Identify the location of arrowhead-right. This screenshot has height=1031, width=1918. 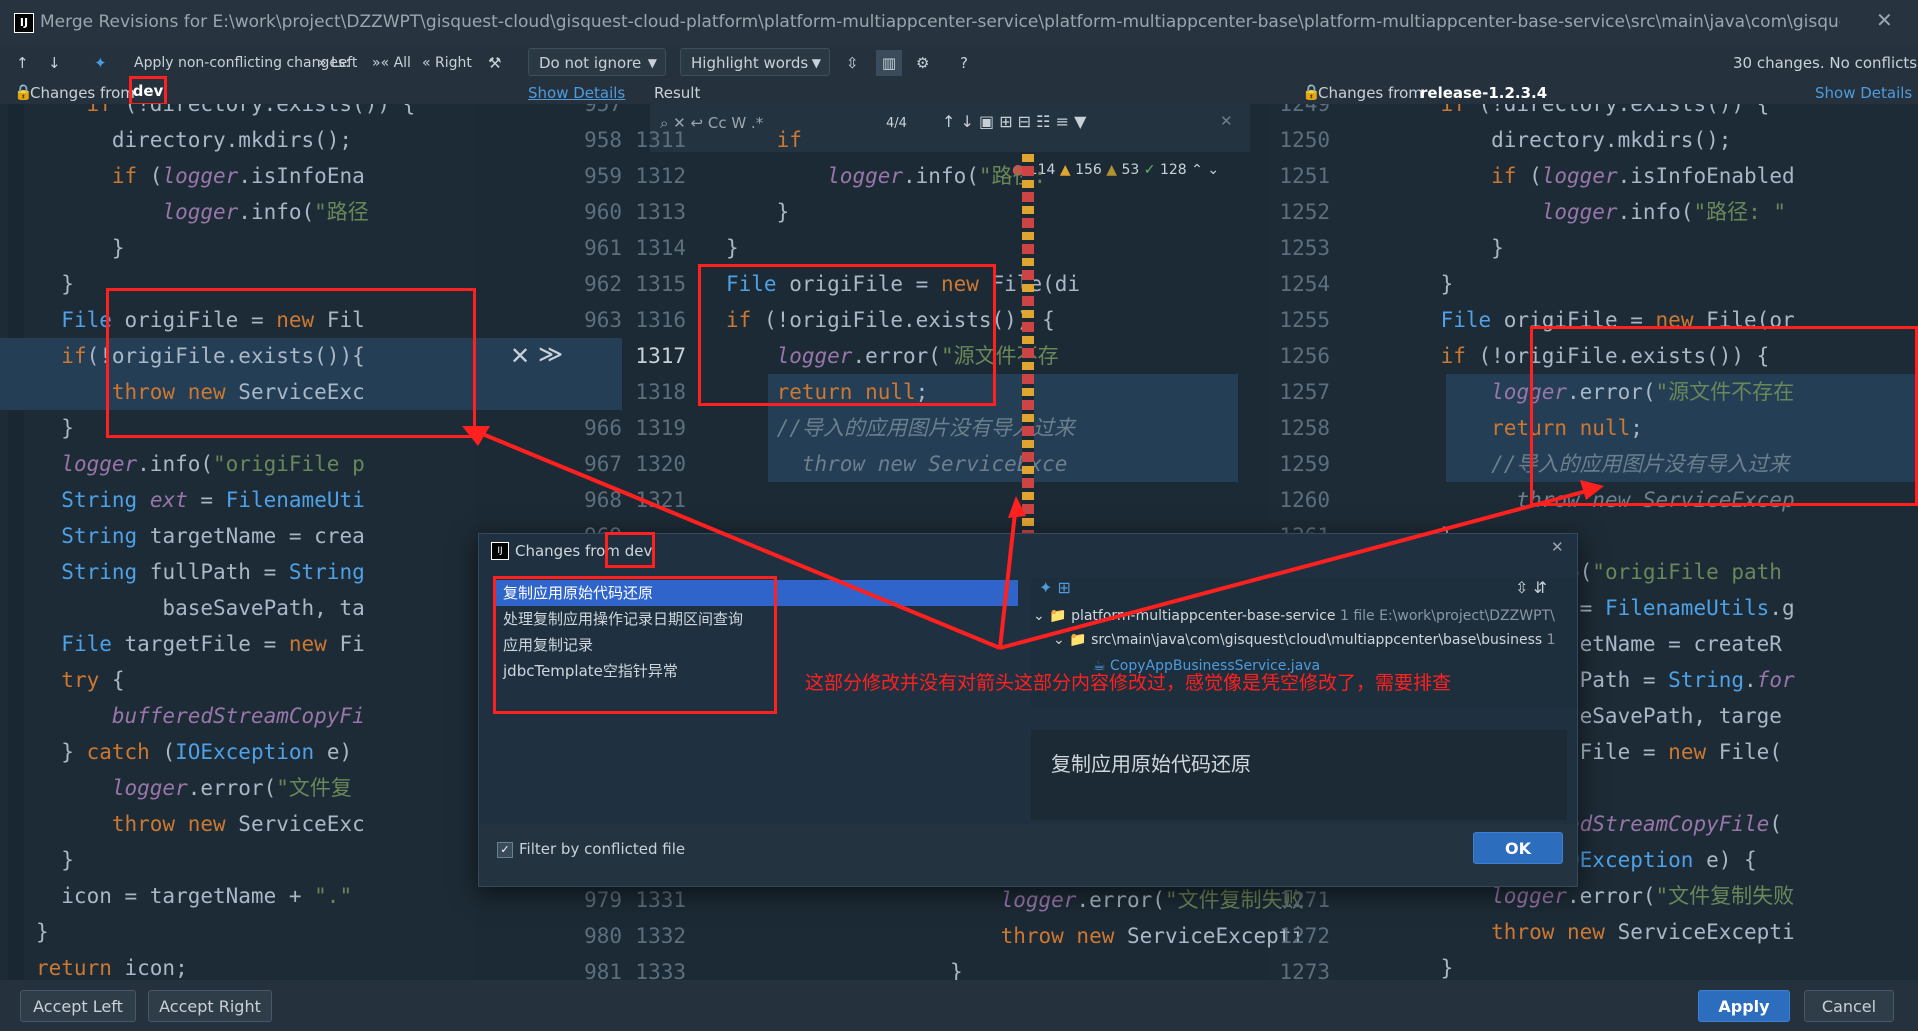
(1592, 490).